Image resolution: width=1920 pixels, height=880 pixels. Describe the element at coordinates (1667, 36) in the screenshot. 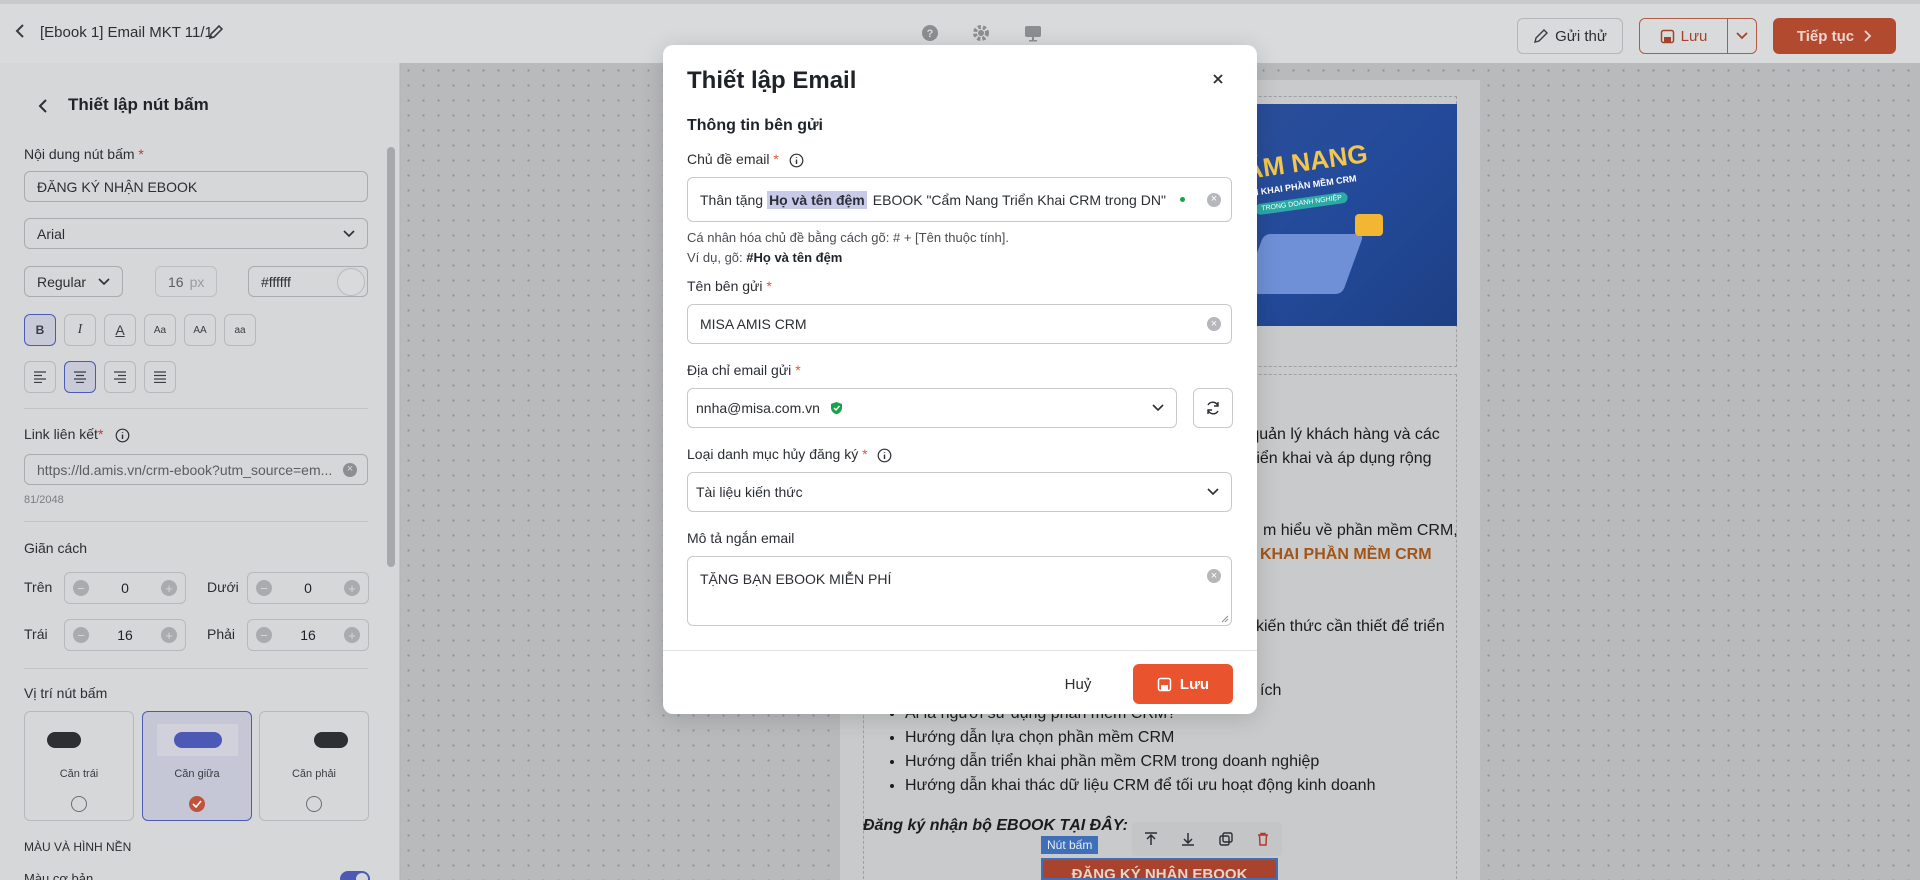

I see `save-icon` at that location.